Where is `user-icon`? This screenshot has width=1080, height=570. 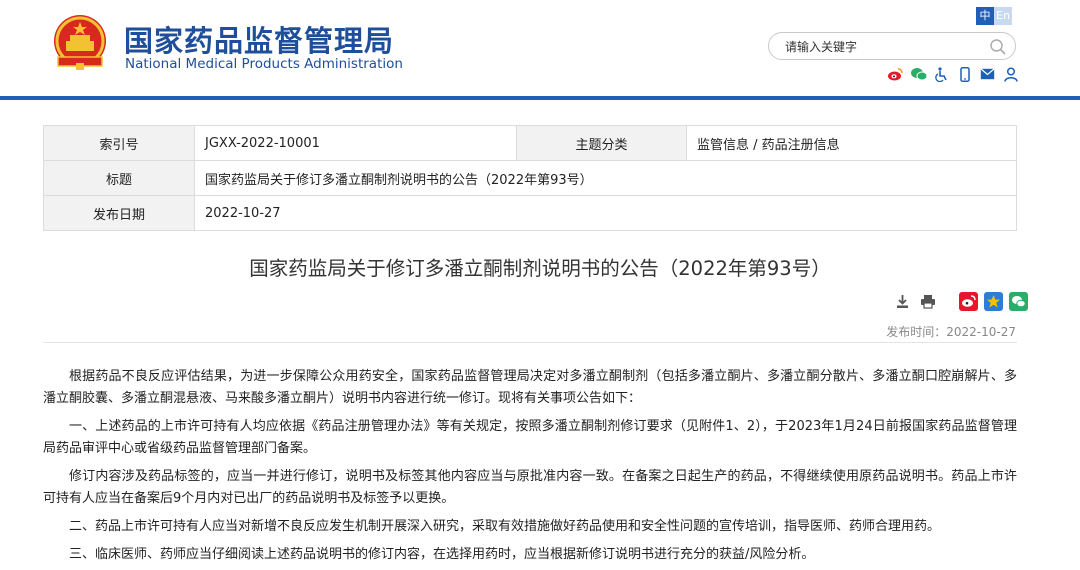
user-icon is located at coordinates (1010, 74).